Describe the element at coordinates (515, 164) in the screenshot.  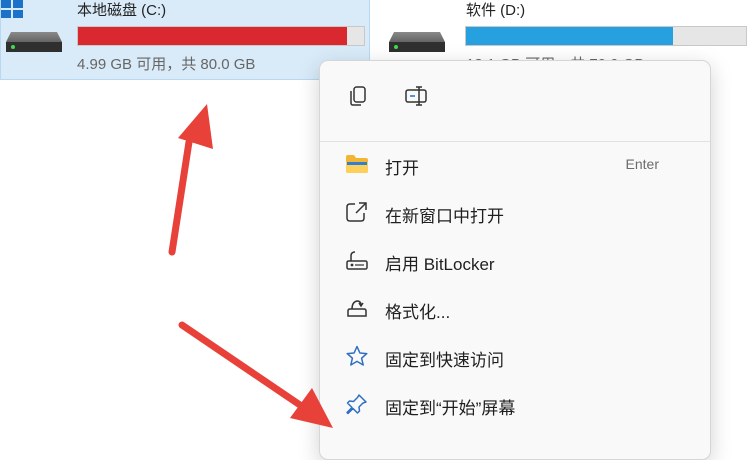
I see `menu-item-open: 打开 Enter` at that location.